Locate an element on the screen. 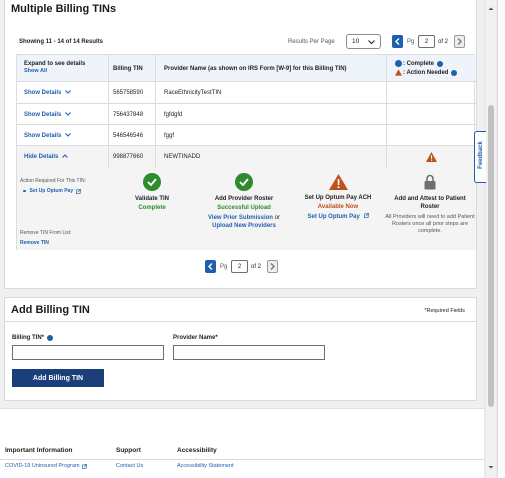  feedback-label: Feedback is located at coordinates (481, 155).